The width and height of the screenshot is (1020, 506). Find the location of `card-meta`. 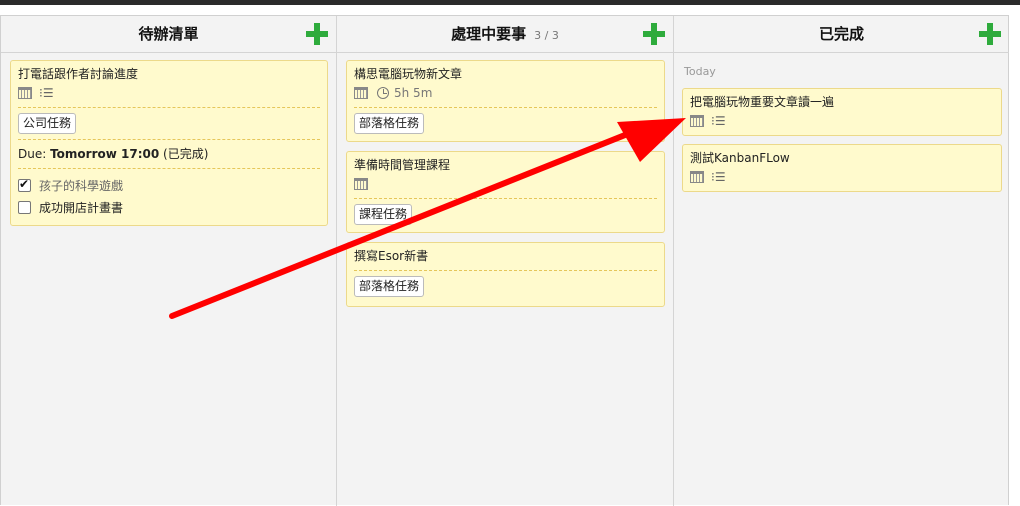

card-meta is located at coordinates (505, 184).